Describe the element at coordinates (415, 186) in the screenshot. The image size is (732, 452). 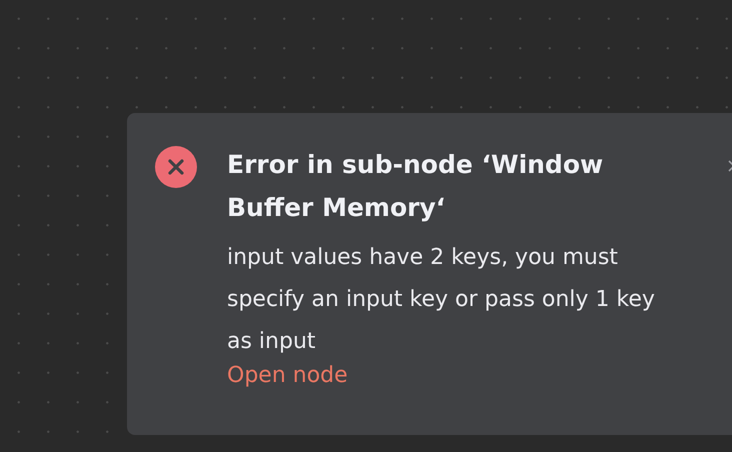
I see `notification-title: Error in sub-node ‘Window Buffer Memory‘` at that location.